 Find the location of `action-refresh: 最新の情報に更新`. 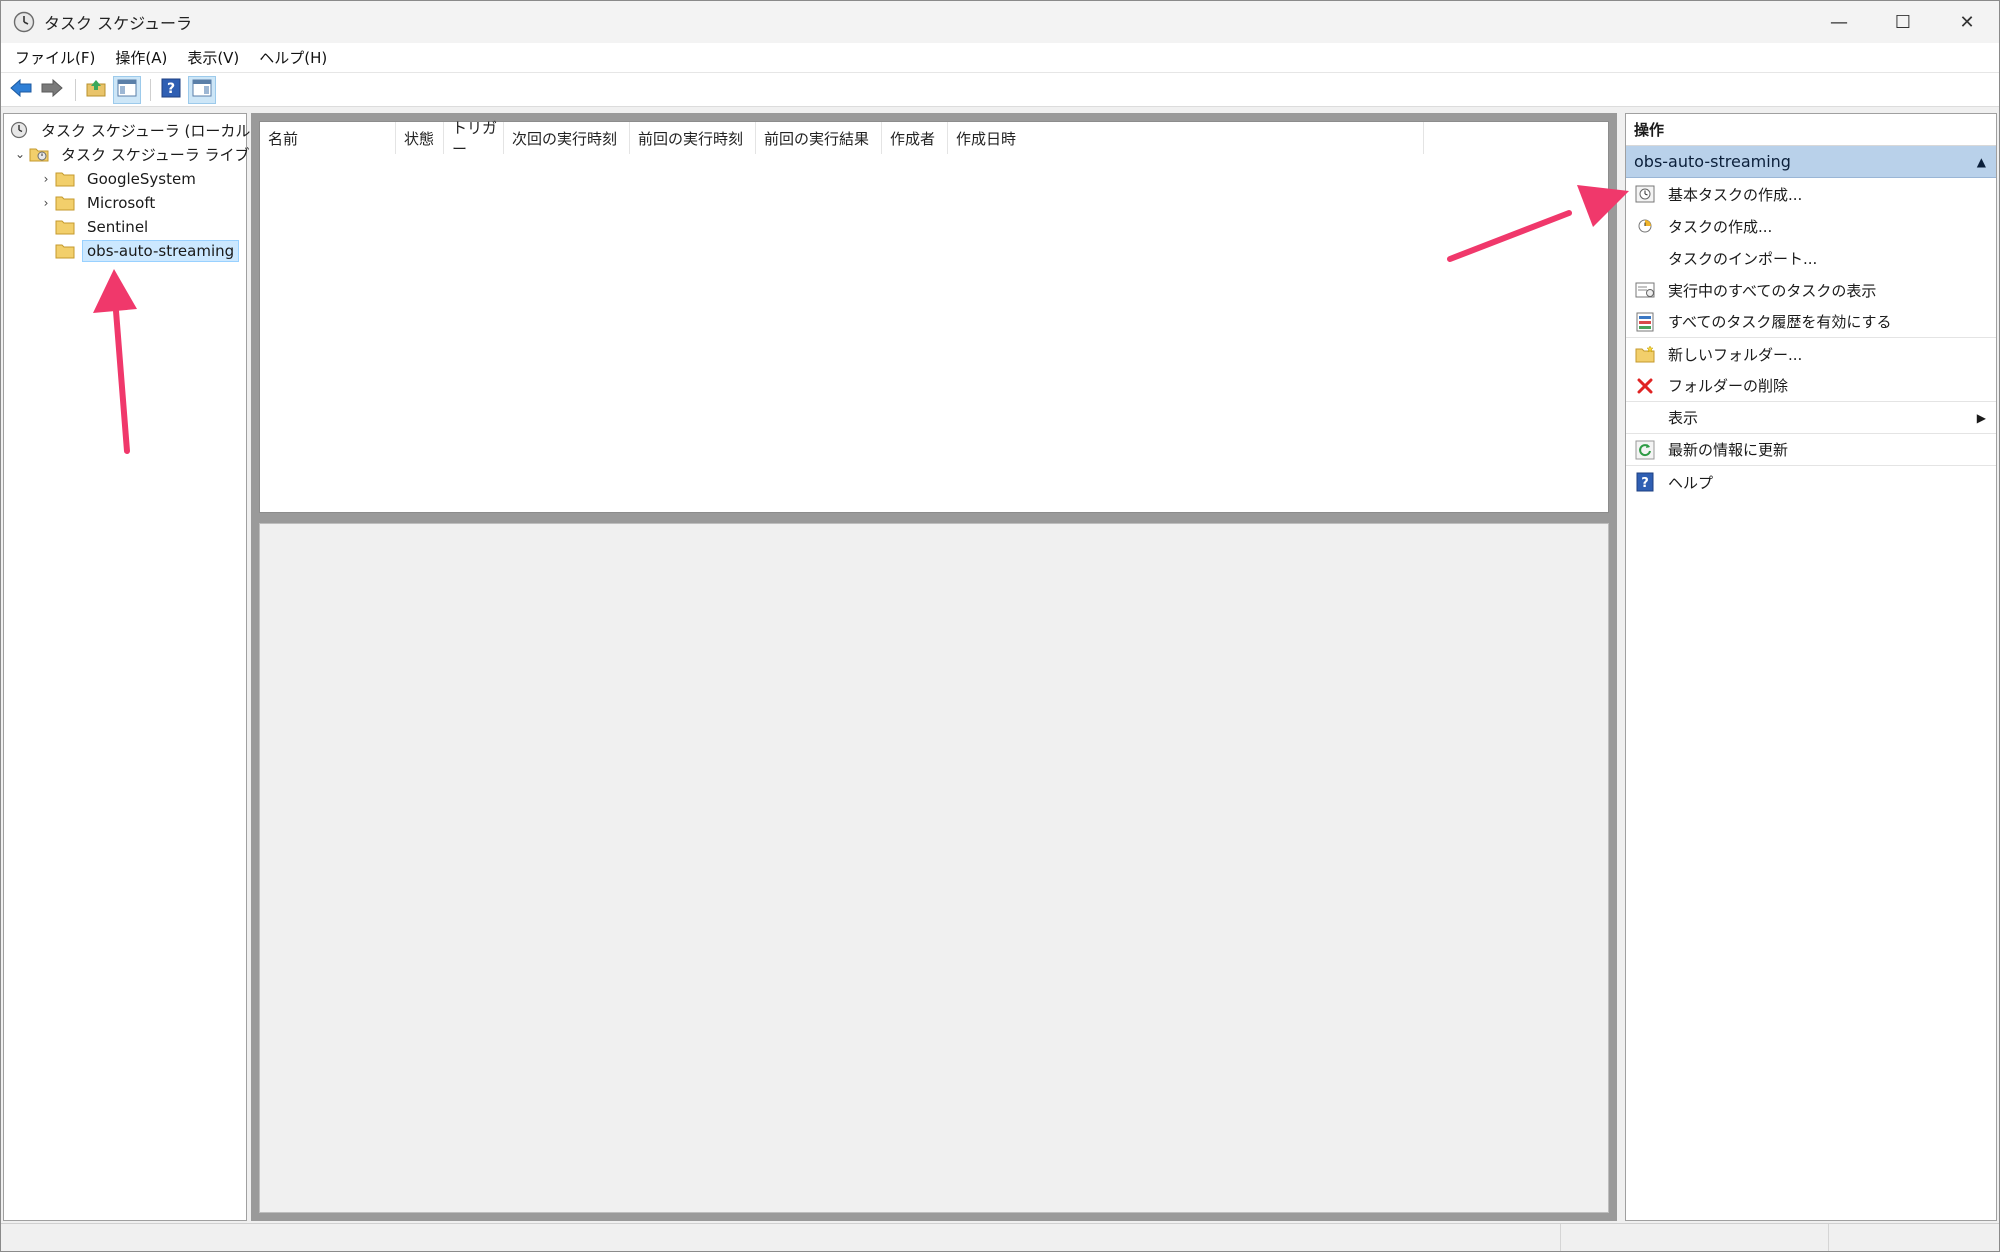

action-refresh: 最新の情報に更新 is located at coordinates (1811, 450).